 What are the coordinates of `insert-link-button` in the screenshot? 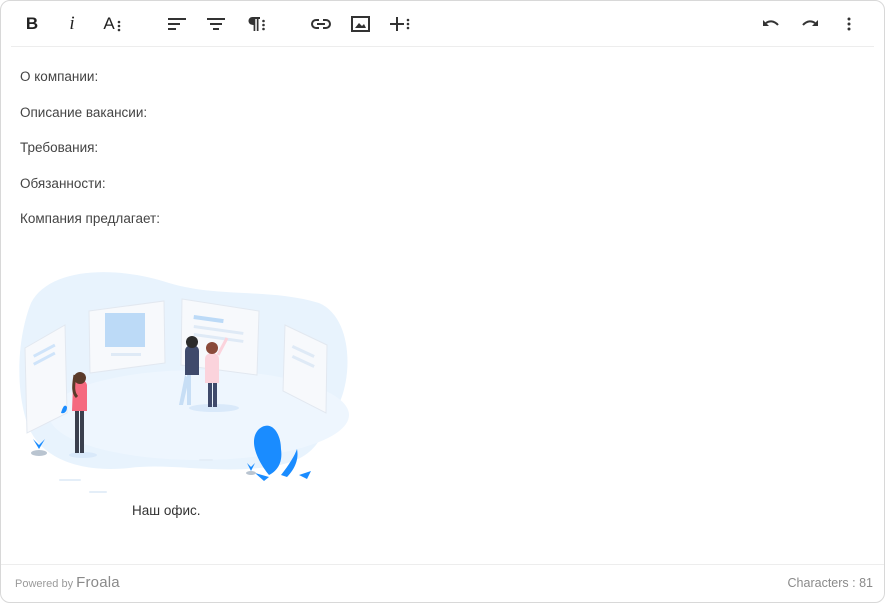 It's located at (321, 24).